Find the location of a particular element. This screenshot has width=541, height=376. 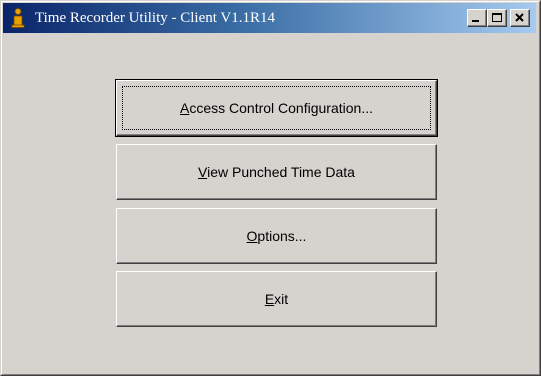

close-button is located at coordinates (520, 18).